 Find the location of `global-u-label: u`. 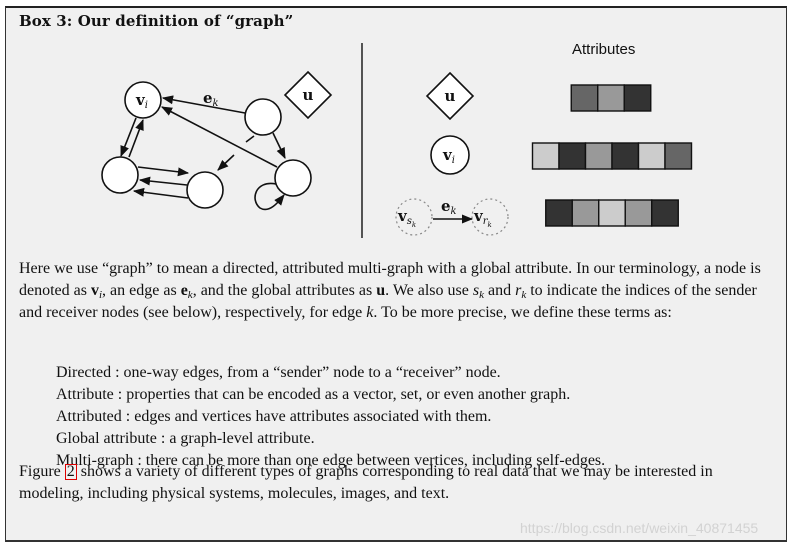

global-u-label: u is located at coordinates (308, 95).